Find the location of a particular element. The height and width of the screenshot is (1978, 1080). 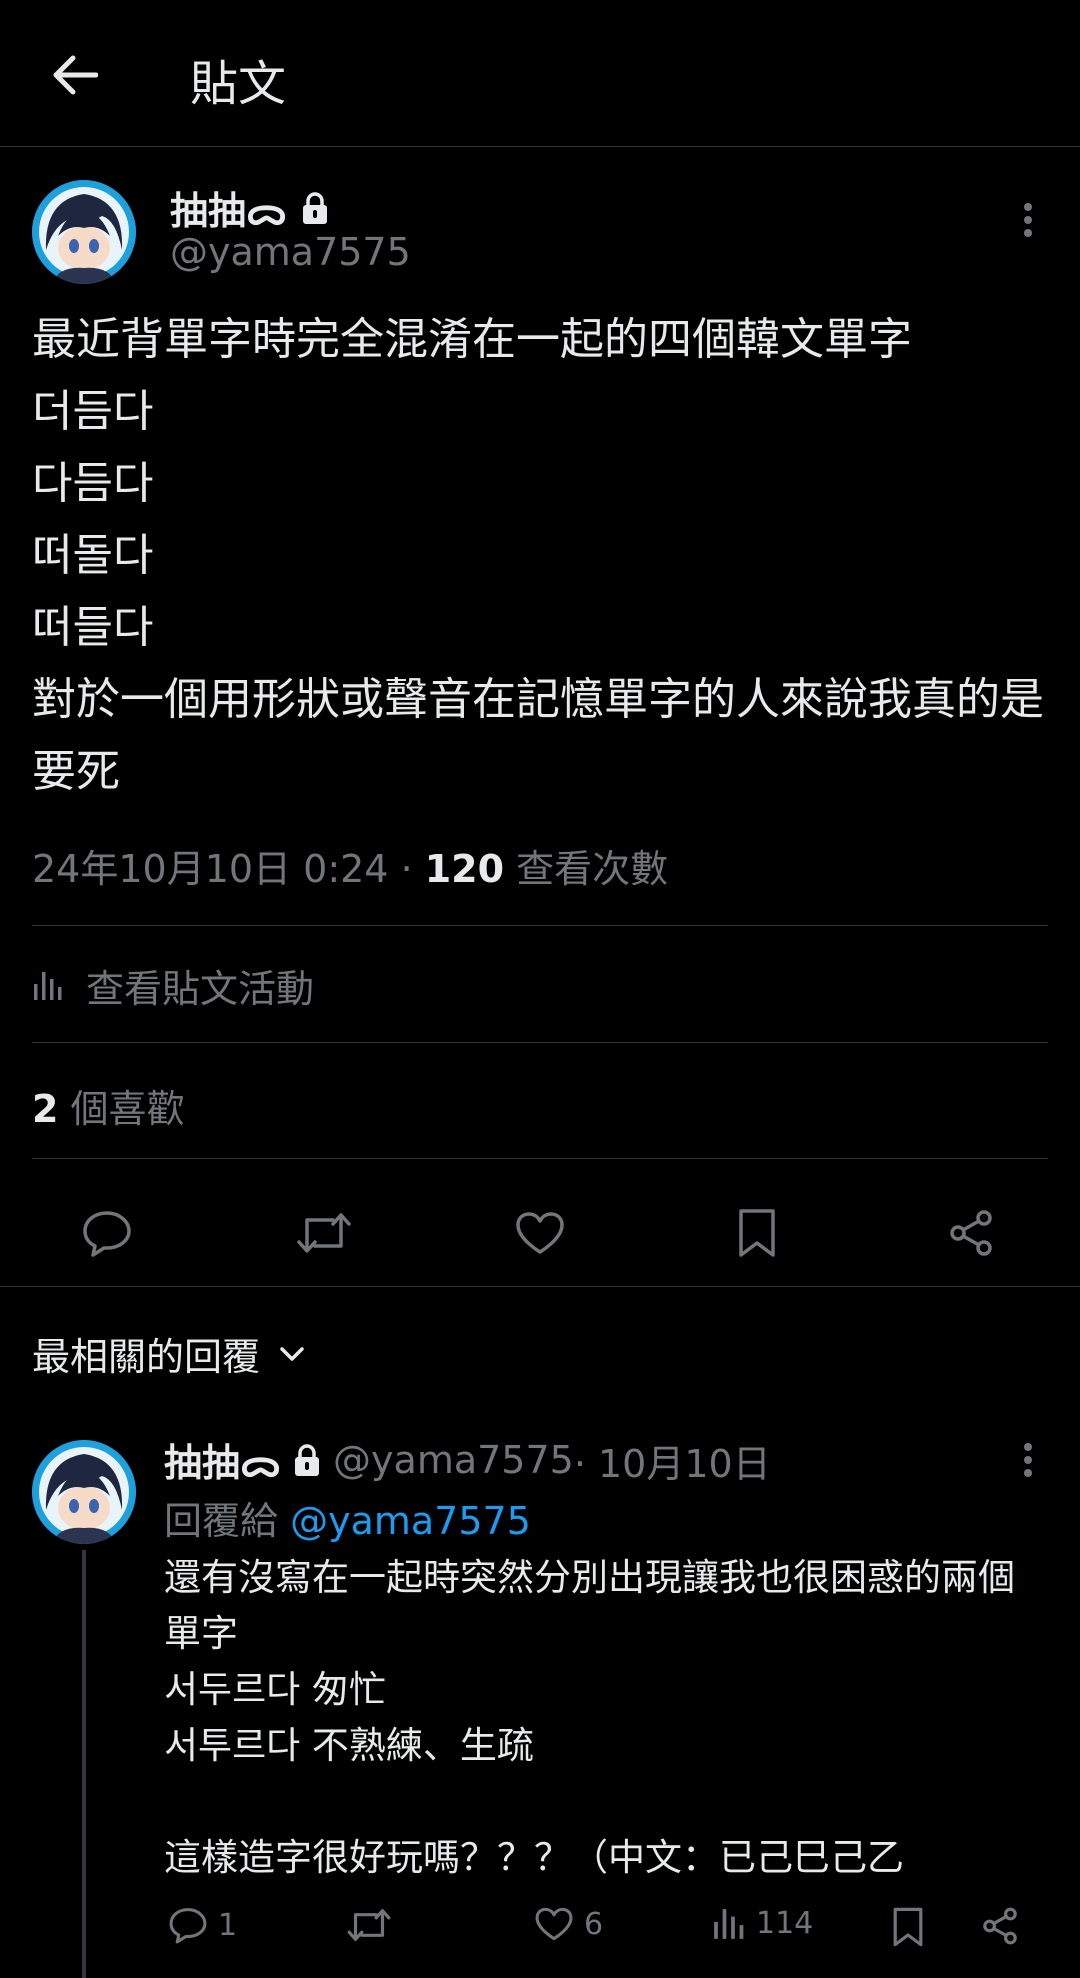

bookmark-button is located at coordinates (757, 1233).